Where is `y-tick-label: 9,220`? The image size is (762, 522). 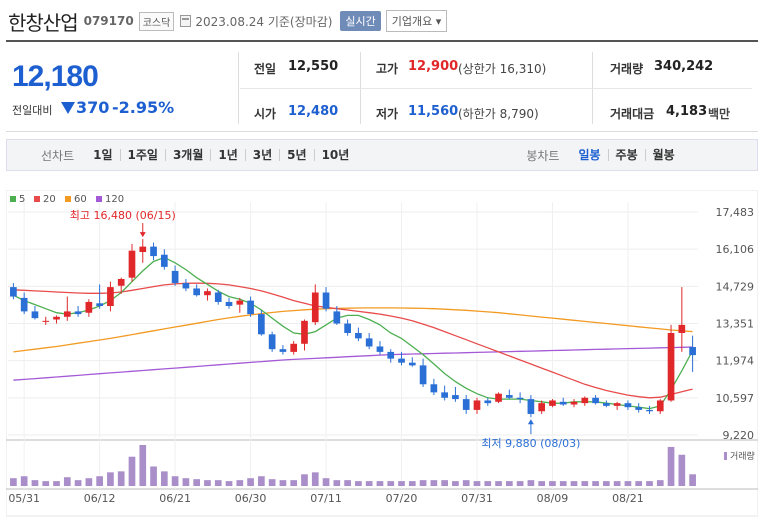 y-tick-label: 9,220 is located at coordinates (739, 435).